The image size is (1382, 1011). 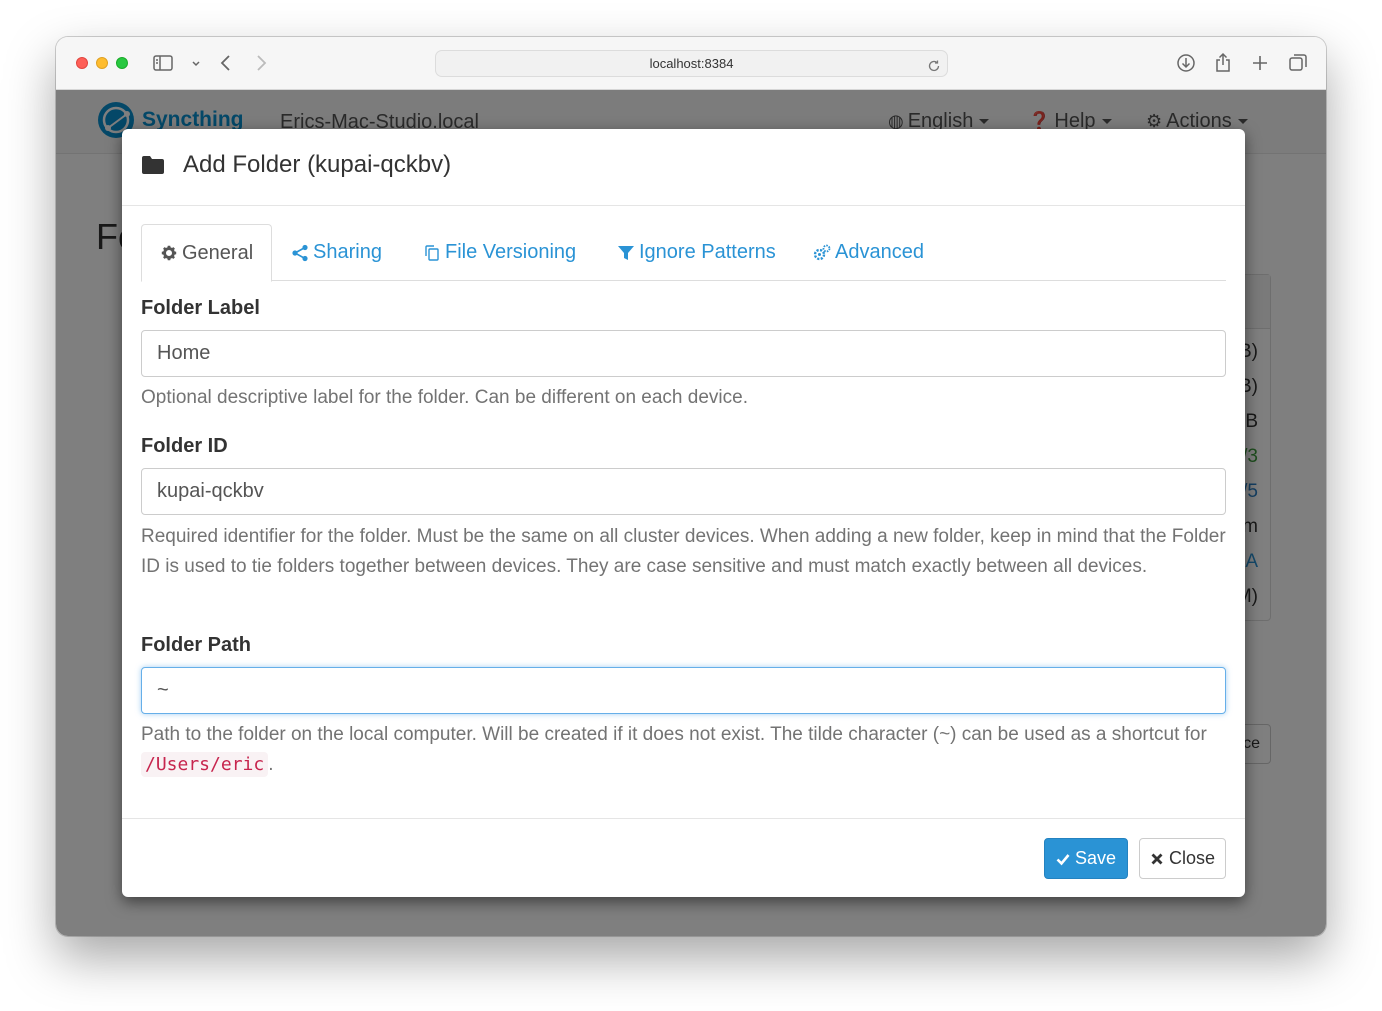 I want to click on tab-sharing-label: Sharing, so click(x=347, y=252).